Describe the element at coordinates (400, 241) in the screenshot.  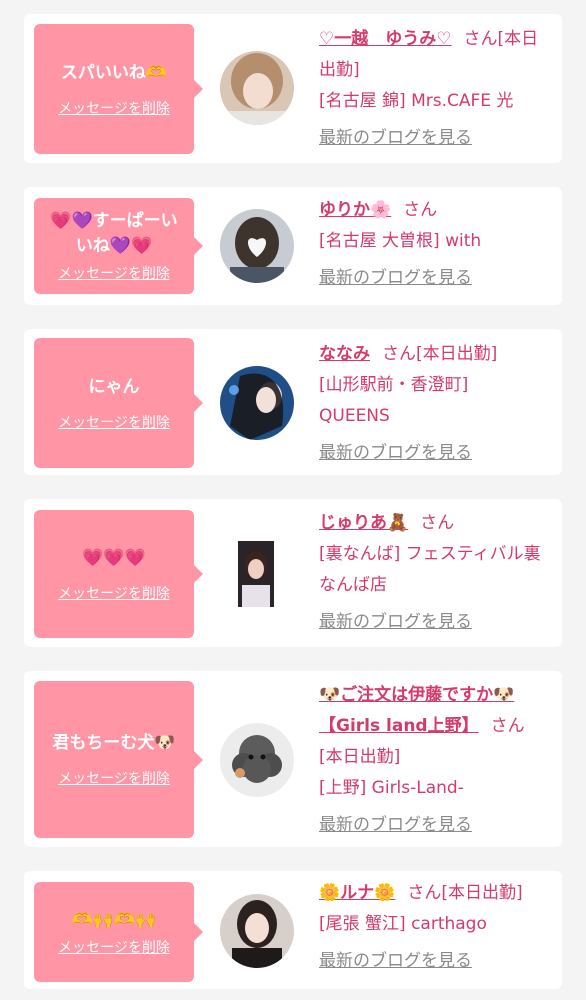
I see `shop-name: [名古屋 大曽根] with` at that location.